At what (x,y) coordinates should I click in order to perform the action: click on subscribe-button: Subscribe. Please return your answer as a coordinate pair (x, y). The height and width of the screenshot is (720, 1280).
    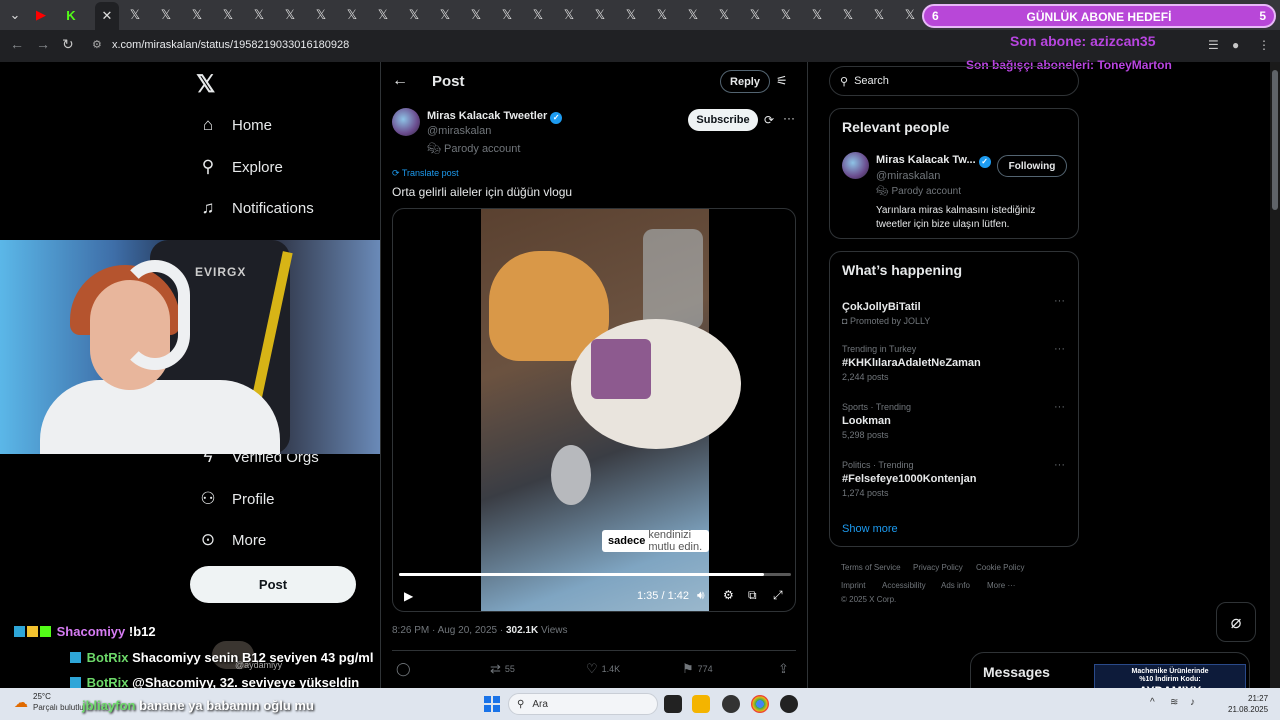
    Looking at the image, I should click on (723, 120).